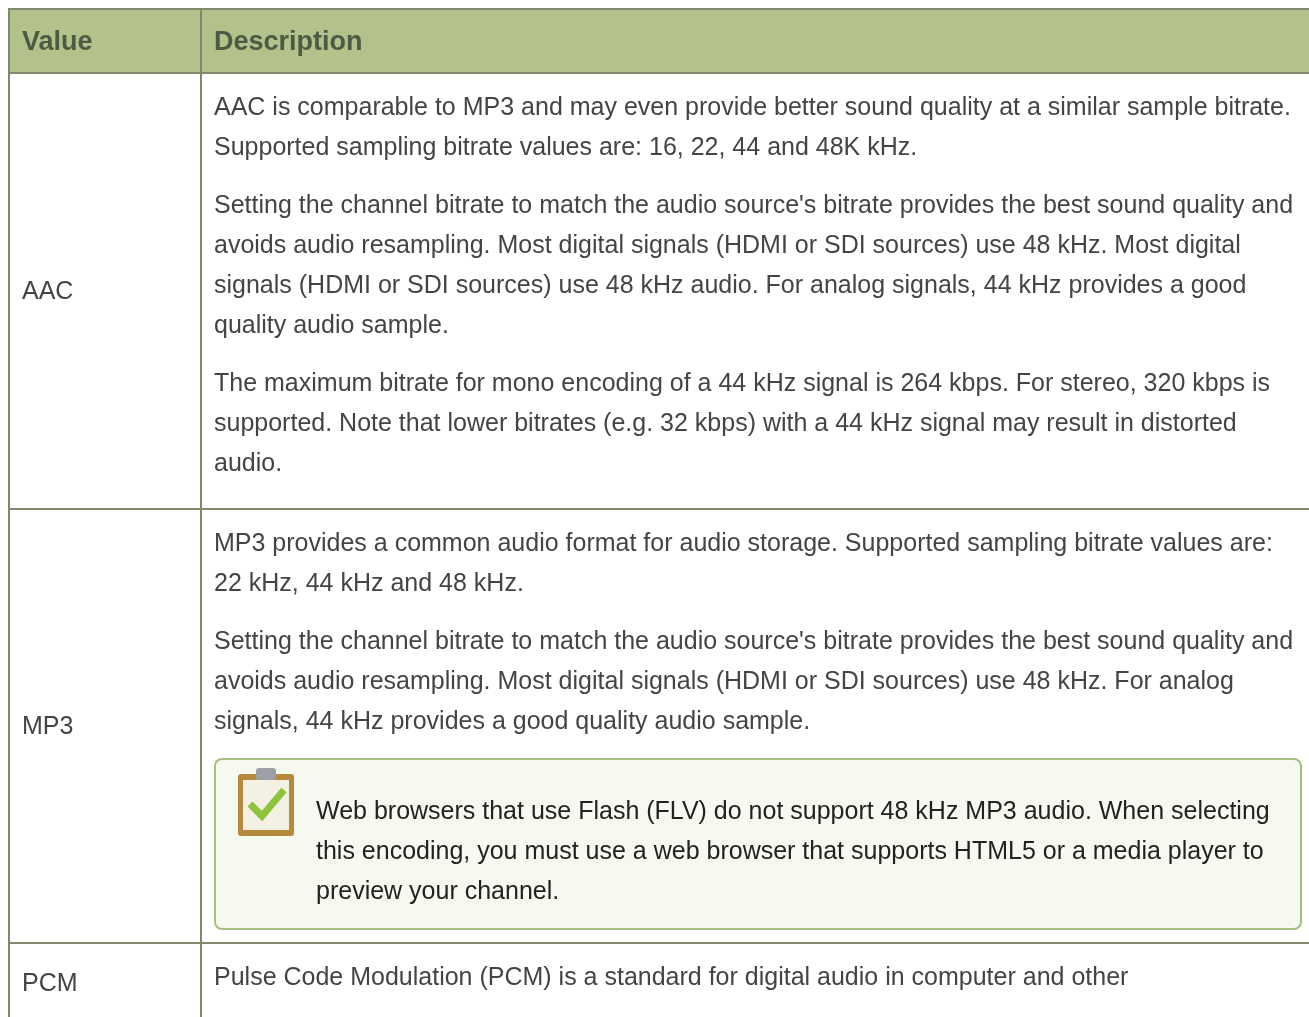  Describe the element at coordinates (793, 850) in the screenshot. I see `note-text: Web browsers that use Flash (FLV) do not support 48 kHz MP3 audio. When selecting this encoding, you must use a web browser that supports HTML5 or a media player to preview your channel.` at that location.